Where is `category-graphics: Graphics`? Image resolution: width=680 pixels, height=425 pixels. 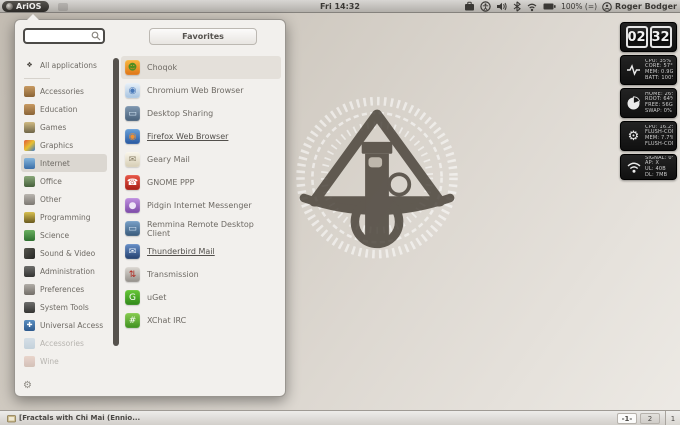 category-graphics: Graphics is located at coordinates (64, 145).